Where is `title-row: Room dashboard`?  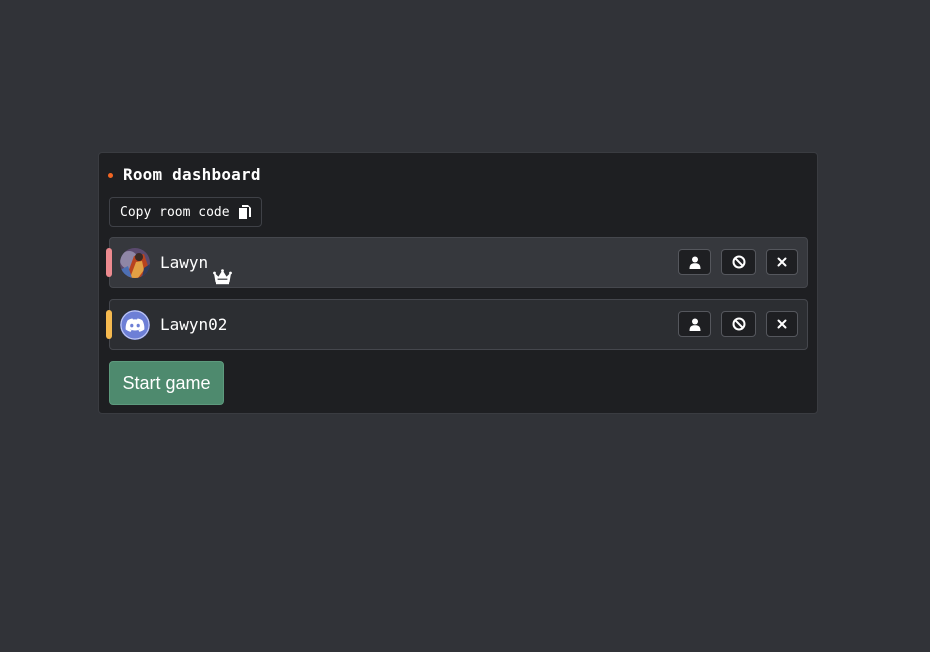 title-row: Room dashboard is located at coordinates (184, 174).